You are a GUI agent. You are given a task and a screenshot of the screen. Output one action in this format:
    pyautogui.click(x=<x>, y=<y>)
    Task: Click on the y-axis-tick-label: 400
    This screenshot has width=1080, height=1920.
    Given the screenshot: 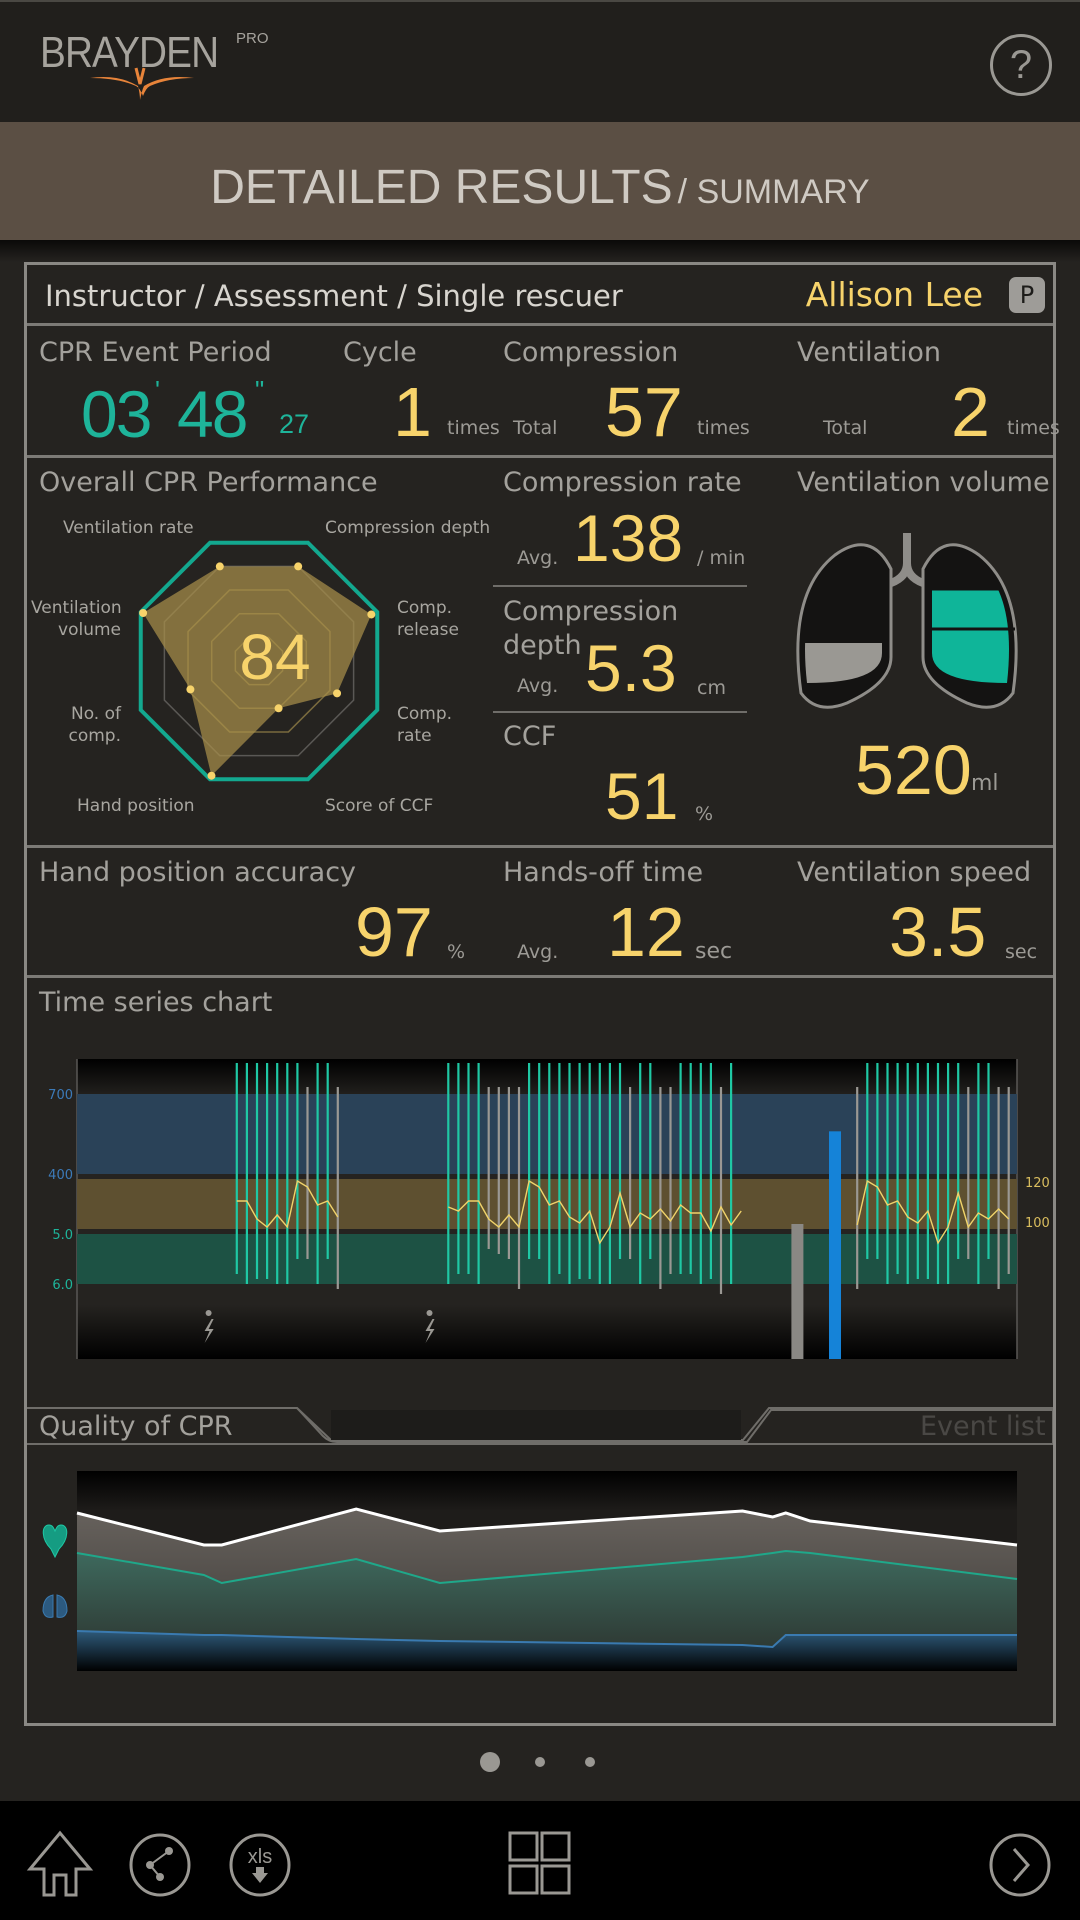 What is the action you would take?
    pyautogui.click(x=60, y=1175)
    